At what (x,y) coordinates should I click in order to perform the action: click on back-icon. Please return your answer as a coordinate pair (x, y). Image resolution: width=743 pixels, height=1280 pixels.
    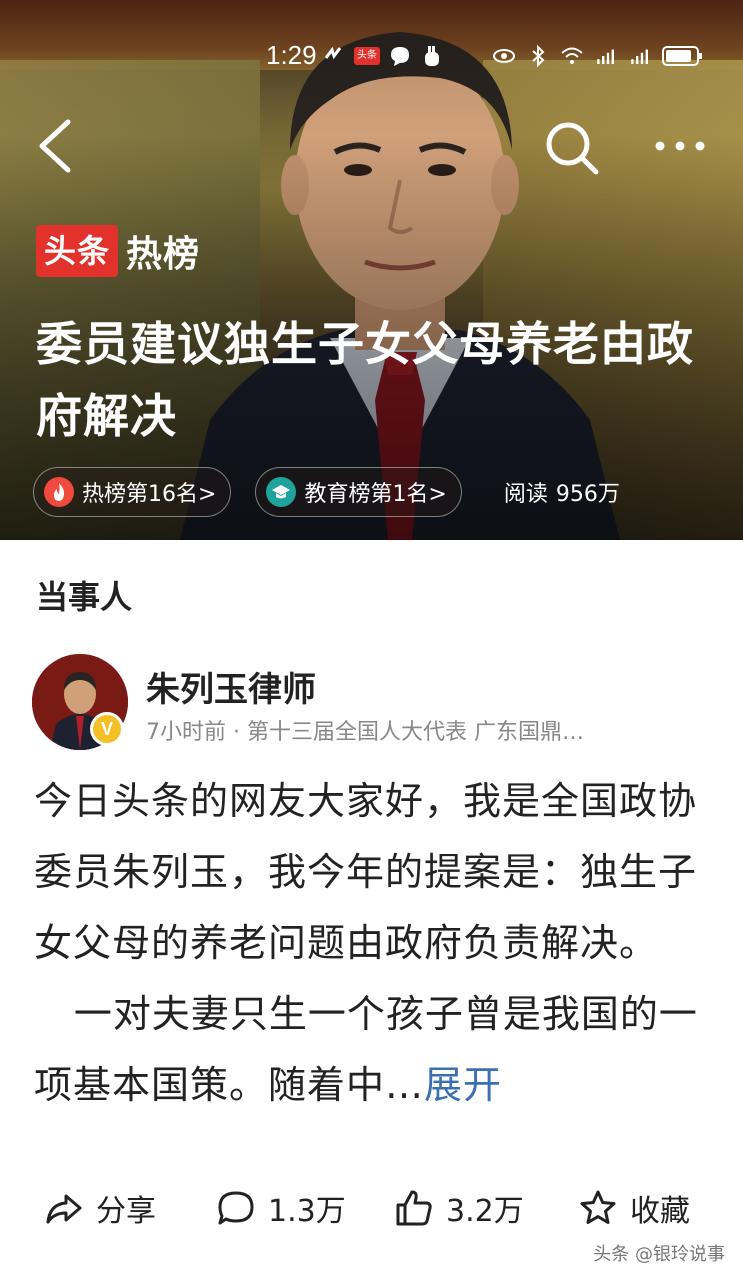
    Looking at the image, I should click on (54, 146).